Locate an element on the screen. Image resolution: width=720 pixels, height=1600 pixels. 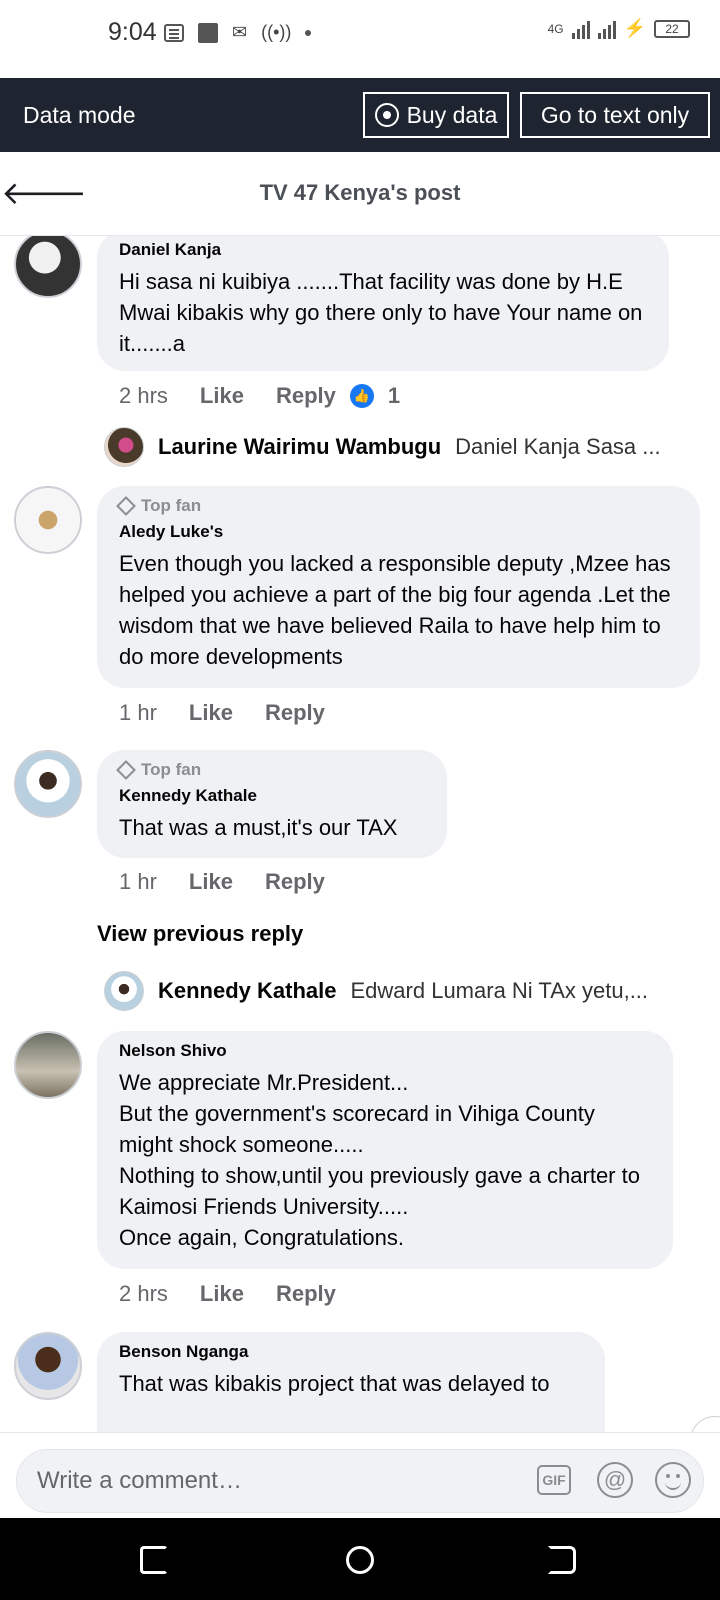
home-icon is located at coordinates (360, 1560).